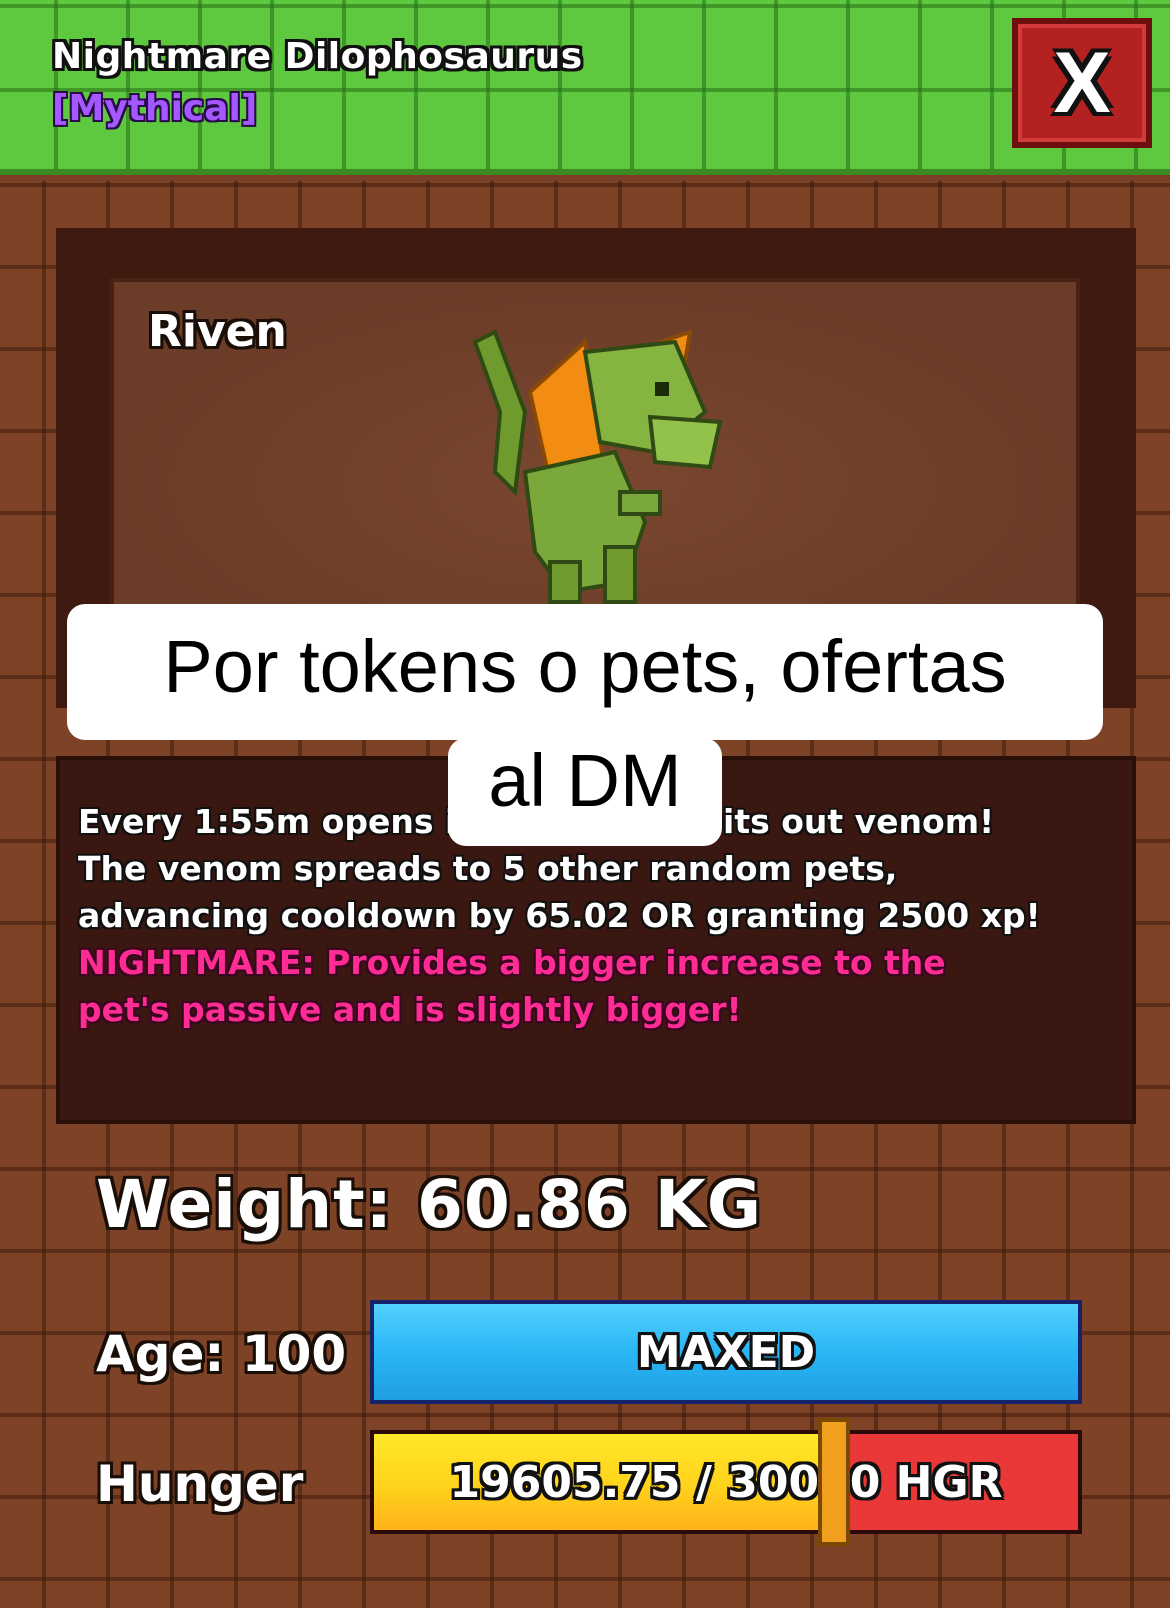 This screenshot has height=1608, width=1170. What do you see at coordinates (221, 1354) in the screenshot?
I see `age-stat: Age: 100` at bounding box center [221, 1354].